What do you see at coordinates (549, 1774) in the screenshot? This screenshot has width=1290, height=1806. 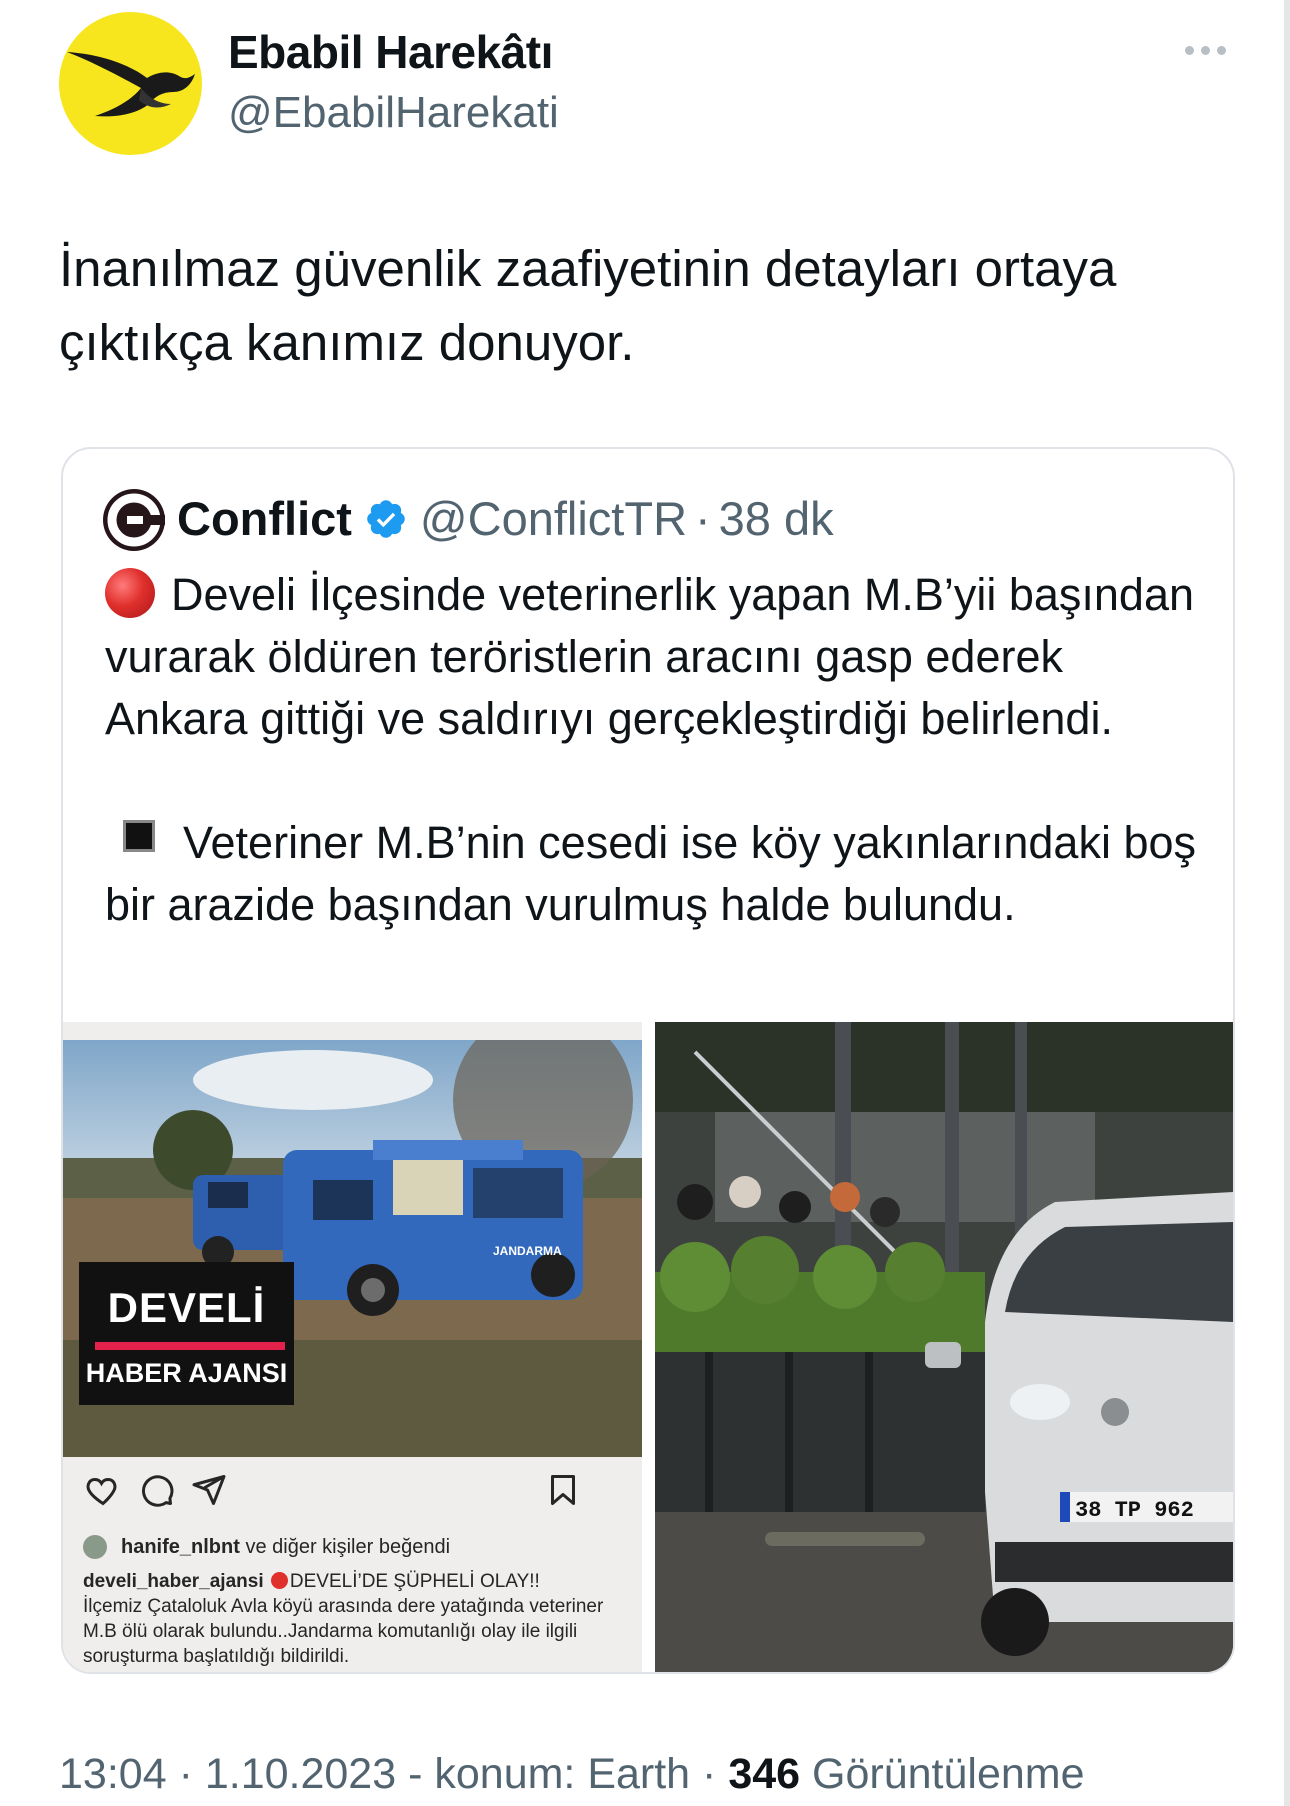 I see `tweet-location: - konum: Earth` at bounding box center [549, 1774].